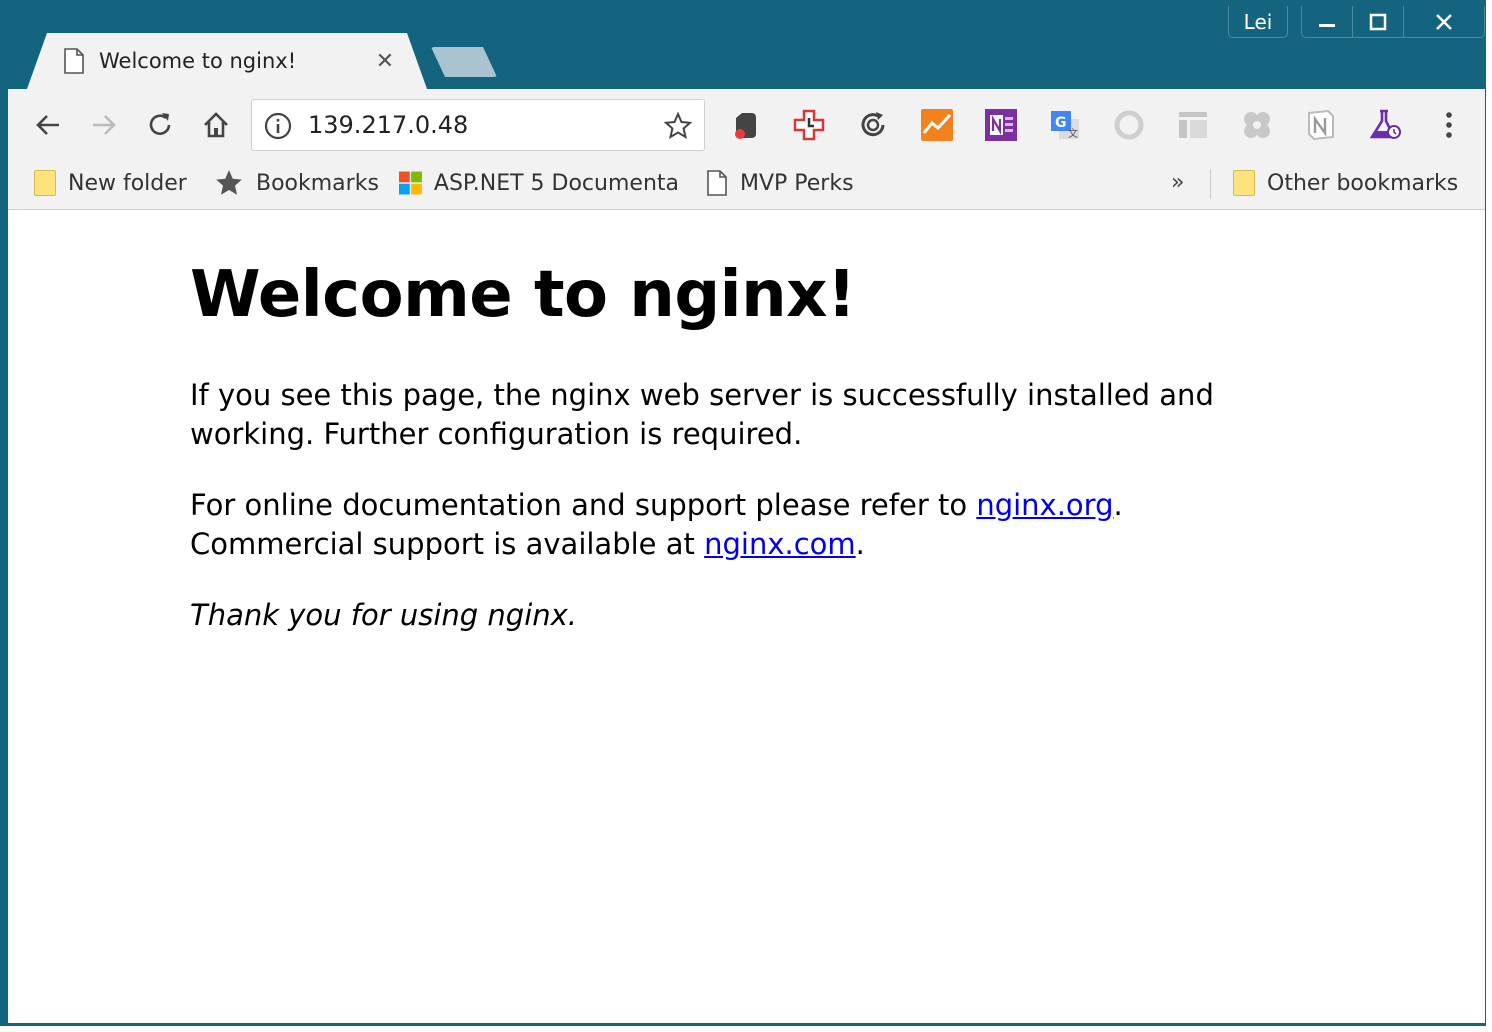  What do you see at coordinates (278, 126) in the screenshot?
I see `info-icon` at bounding box center [278, 126].